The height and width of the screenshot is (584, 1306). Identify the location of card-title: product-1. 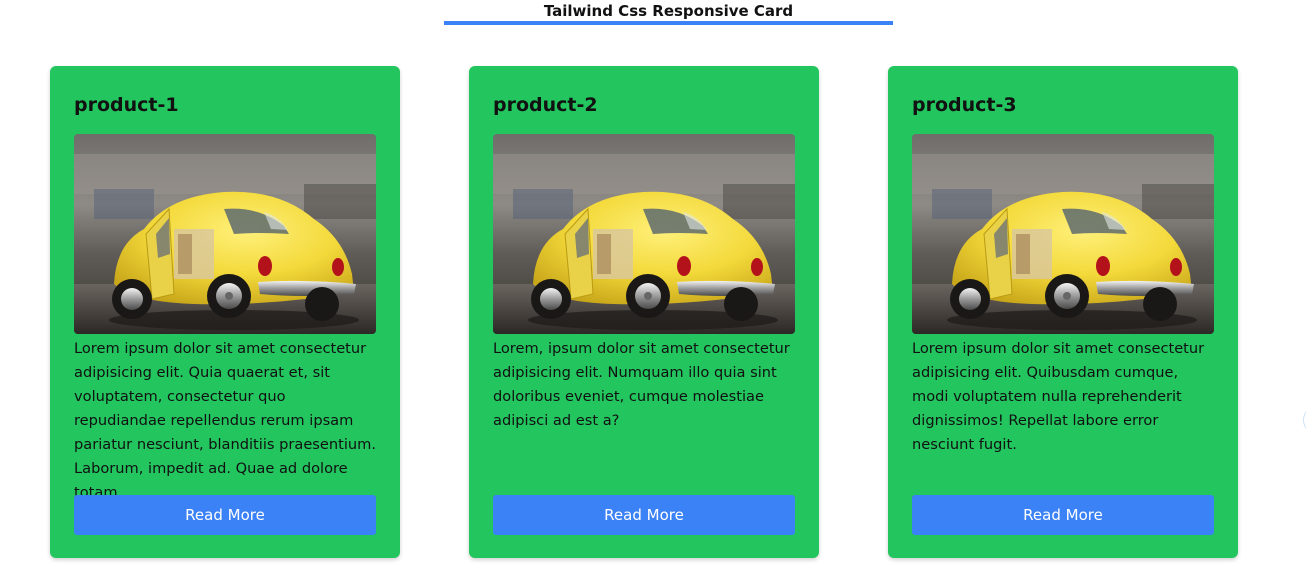
(126, 105).